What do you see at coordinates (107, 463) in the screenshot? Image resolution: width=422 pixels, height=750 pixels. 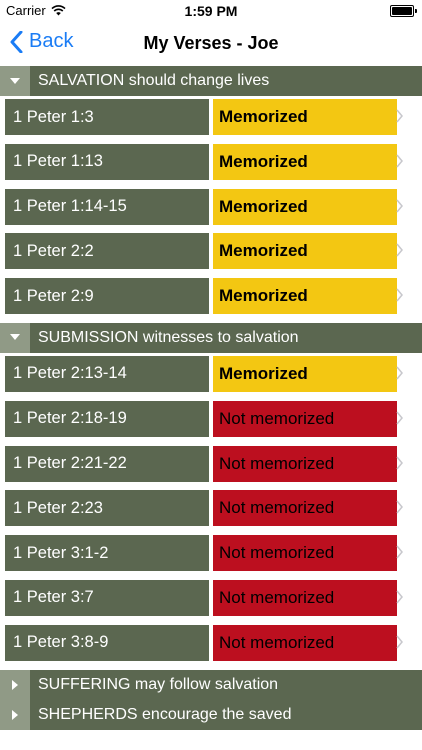 I see `verse-reference: 1 Peter 2:21-22` at bounding box center [107, 463].